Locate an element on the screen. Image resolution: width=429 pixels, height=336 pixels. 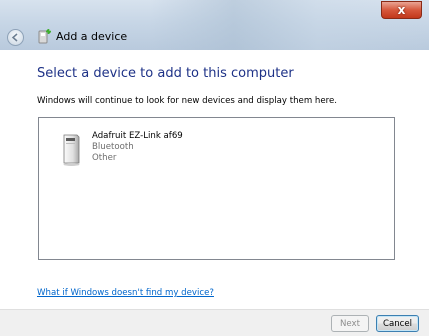
title-bar: Add a device x is located at coordinates (214, 25).